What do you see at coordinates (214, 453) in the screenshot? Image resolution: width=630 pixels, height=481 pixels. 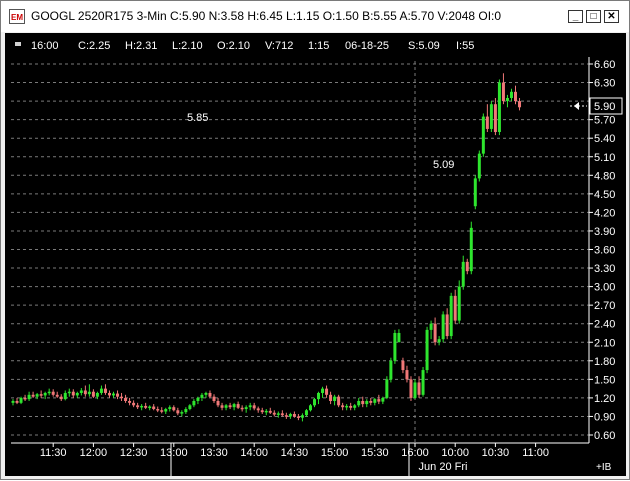 I see `x-tick-label: 13:30` at bounding box center [214, 453].